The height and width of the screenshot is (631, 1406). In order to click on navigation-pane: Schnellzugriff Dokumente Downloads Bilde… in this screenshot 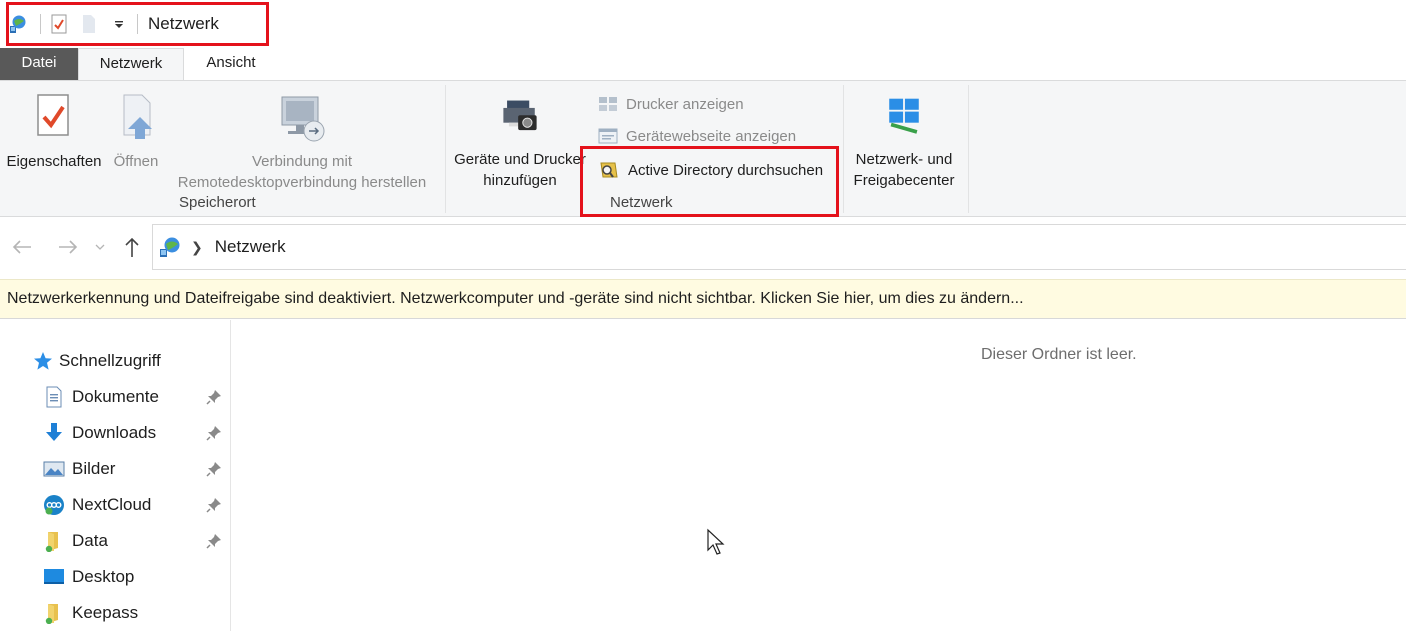, I will do `click(115, 475)`.